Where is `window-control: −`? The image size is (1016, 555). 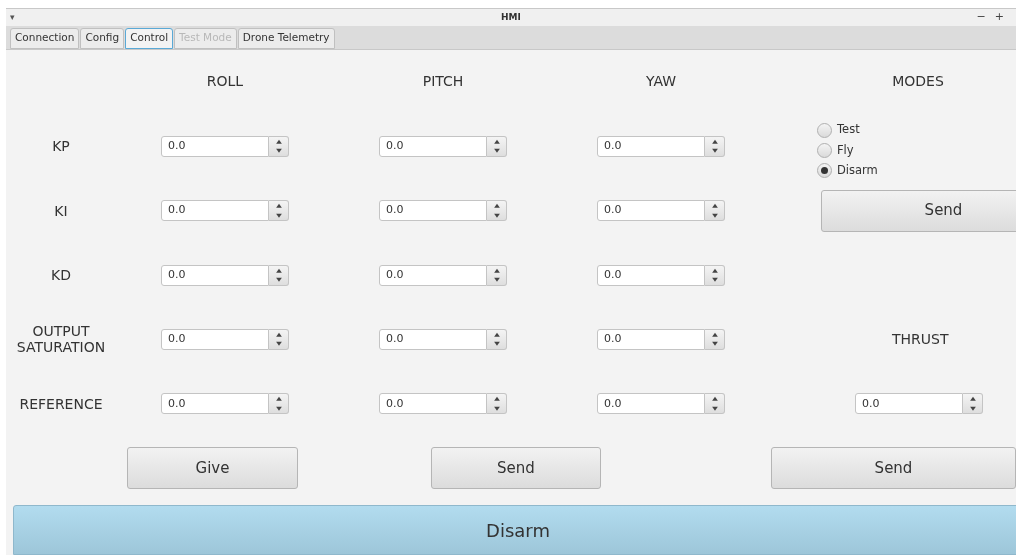
window-control: − is located at coordinates (981, 17).